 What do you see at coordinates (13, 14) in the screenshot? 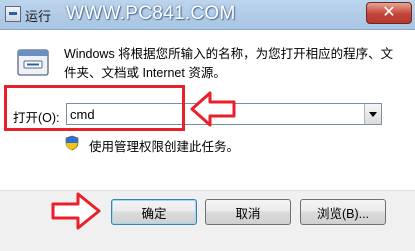
I see `run-icon` at bounding box center [13, 14].